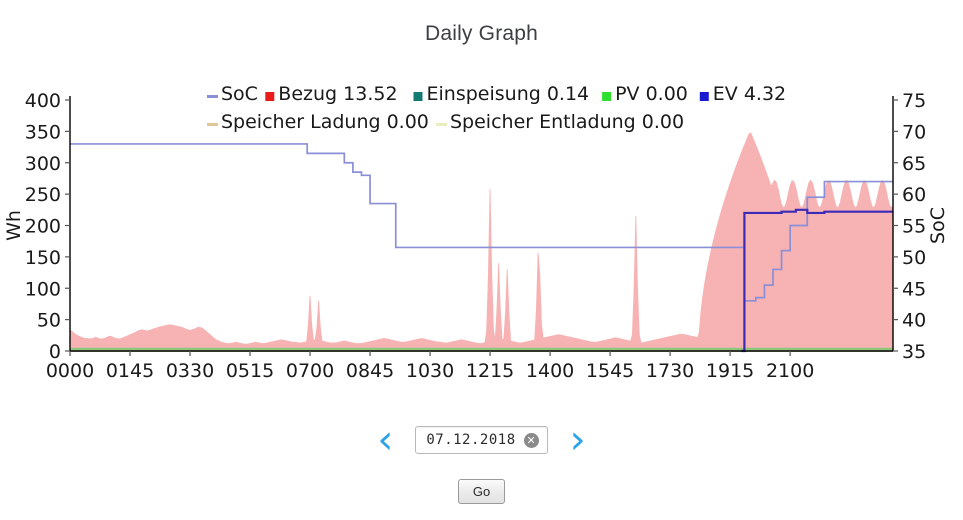  What do you see at coordinates (270, 96) in the screenshot?
I see `legend-marker-bezug` at bounding box center [270, 96].